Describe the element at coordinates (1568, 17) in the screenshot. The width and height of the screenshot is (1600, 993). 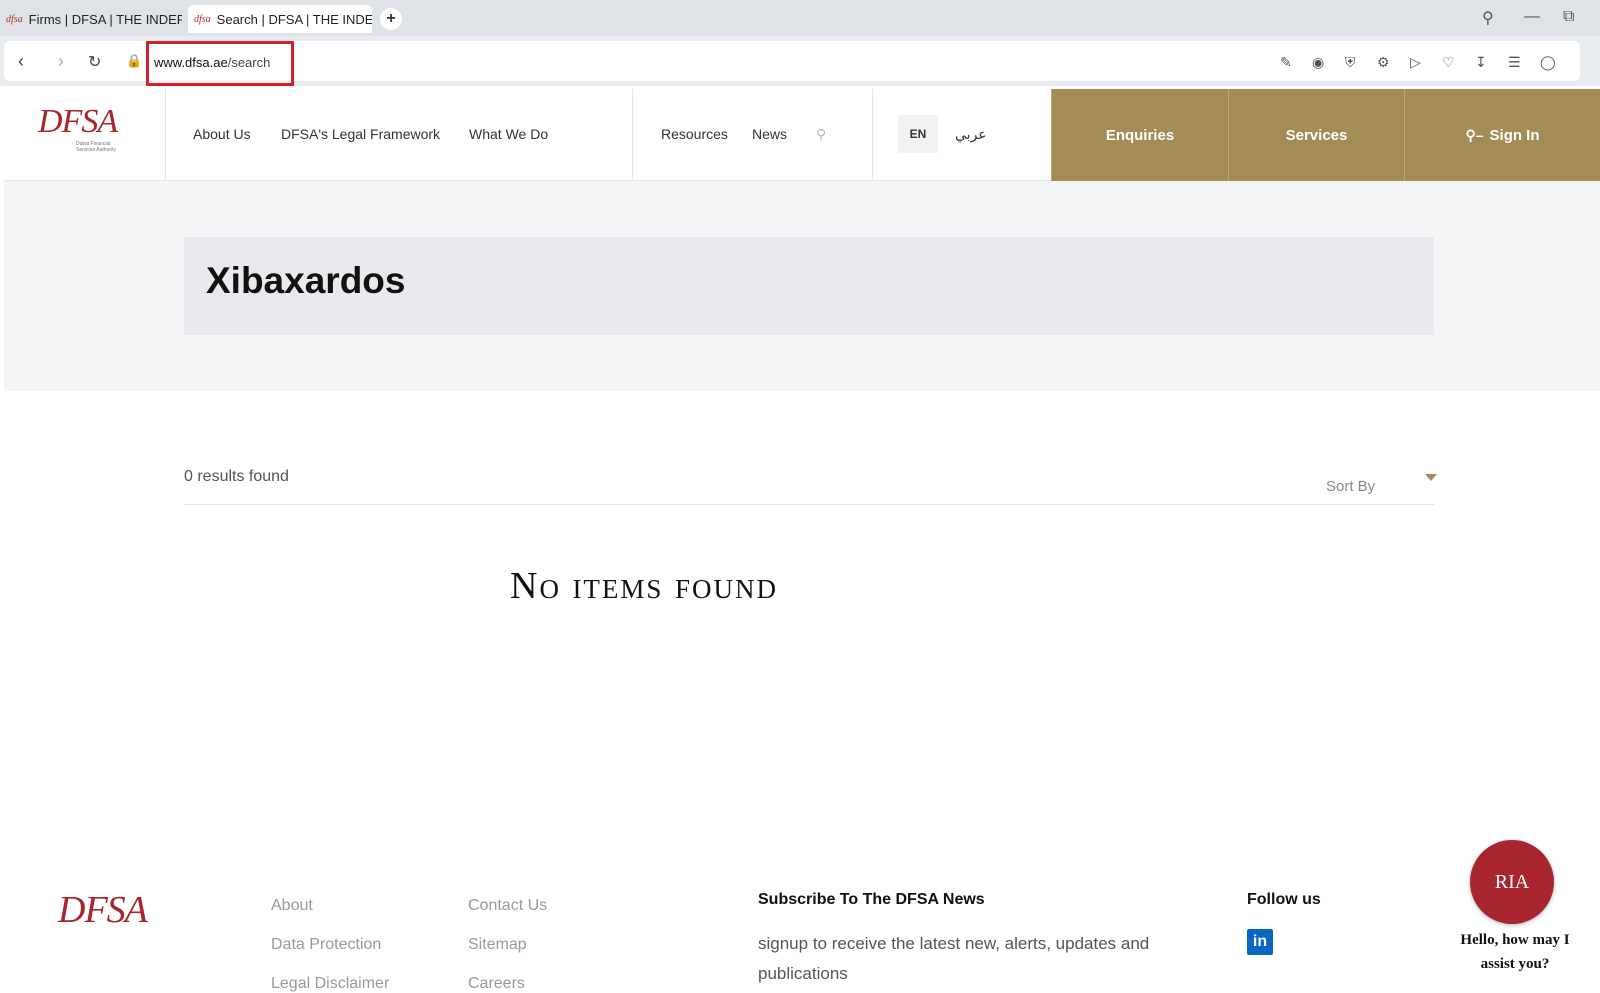
I see `restore-icon: ⧉` at that location.